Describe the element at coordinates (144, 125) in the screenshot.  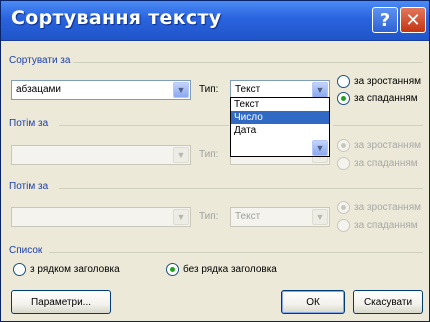
I see `then-by-1-divider` at that location.